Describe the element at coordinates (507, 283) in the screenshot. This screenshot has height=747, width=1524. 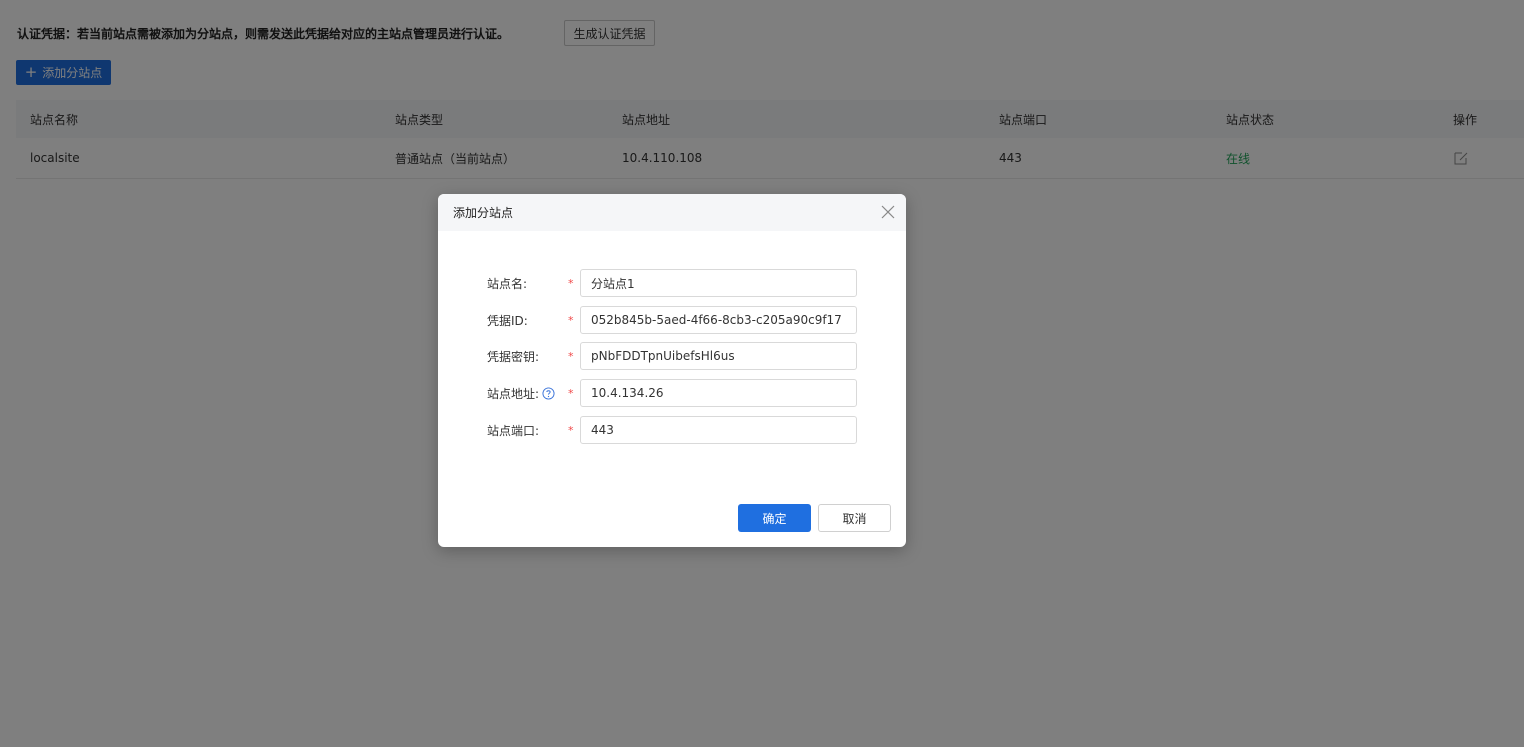
I see `site-name-label: 站点名:` at that location.